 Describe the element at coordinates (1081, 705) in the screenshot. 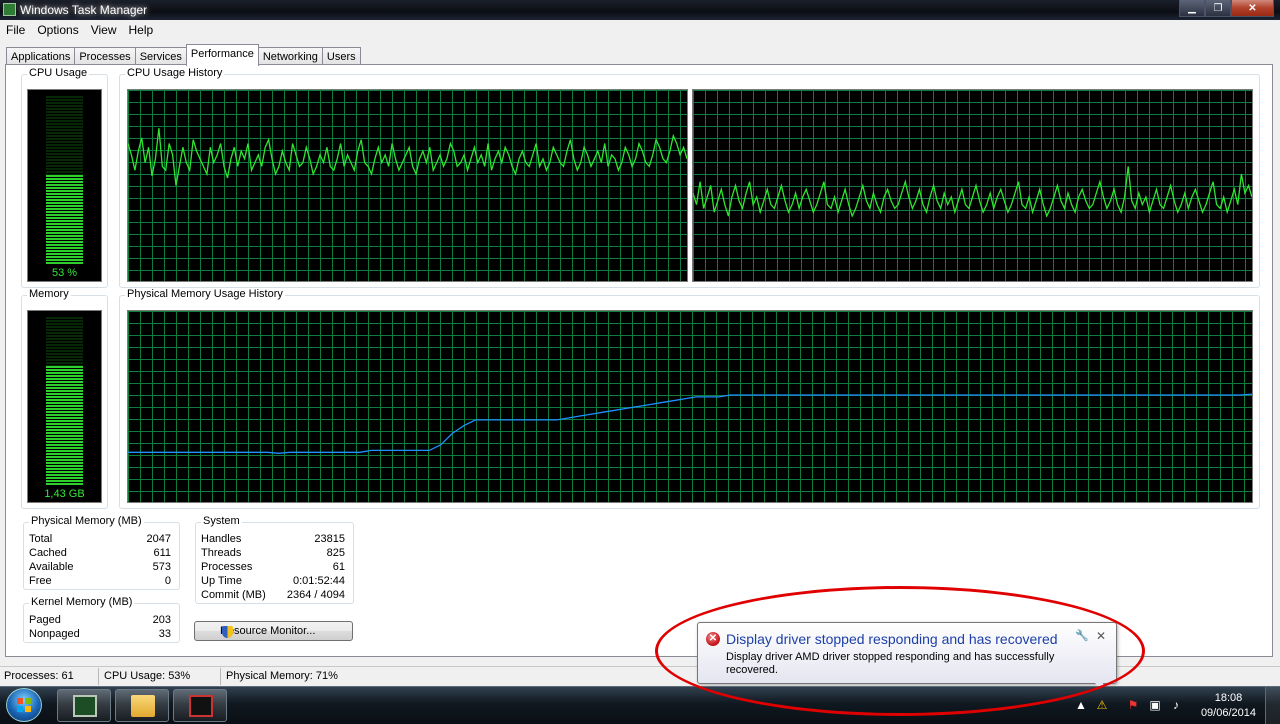

I see `show-hidden-icons-icon: ▲` at that location.